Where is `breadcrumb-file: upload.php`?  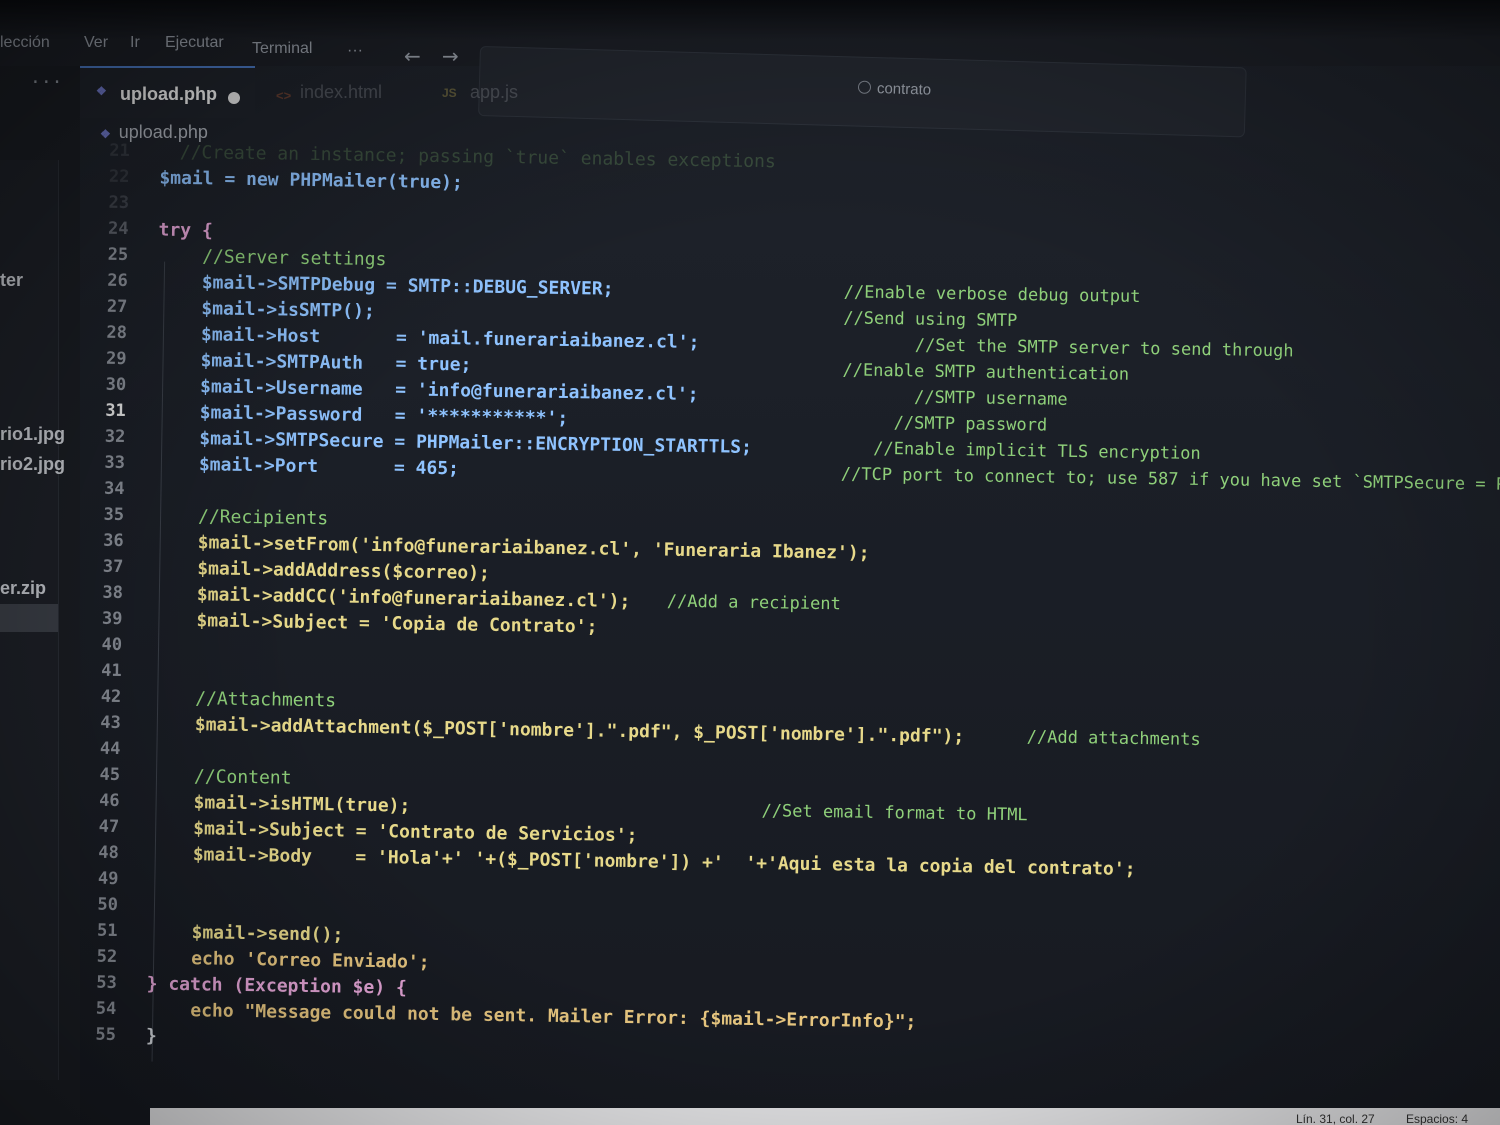
breadcrumb-file: upload.php is located at coordinates (163, 132).